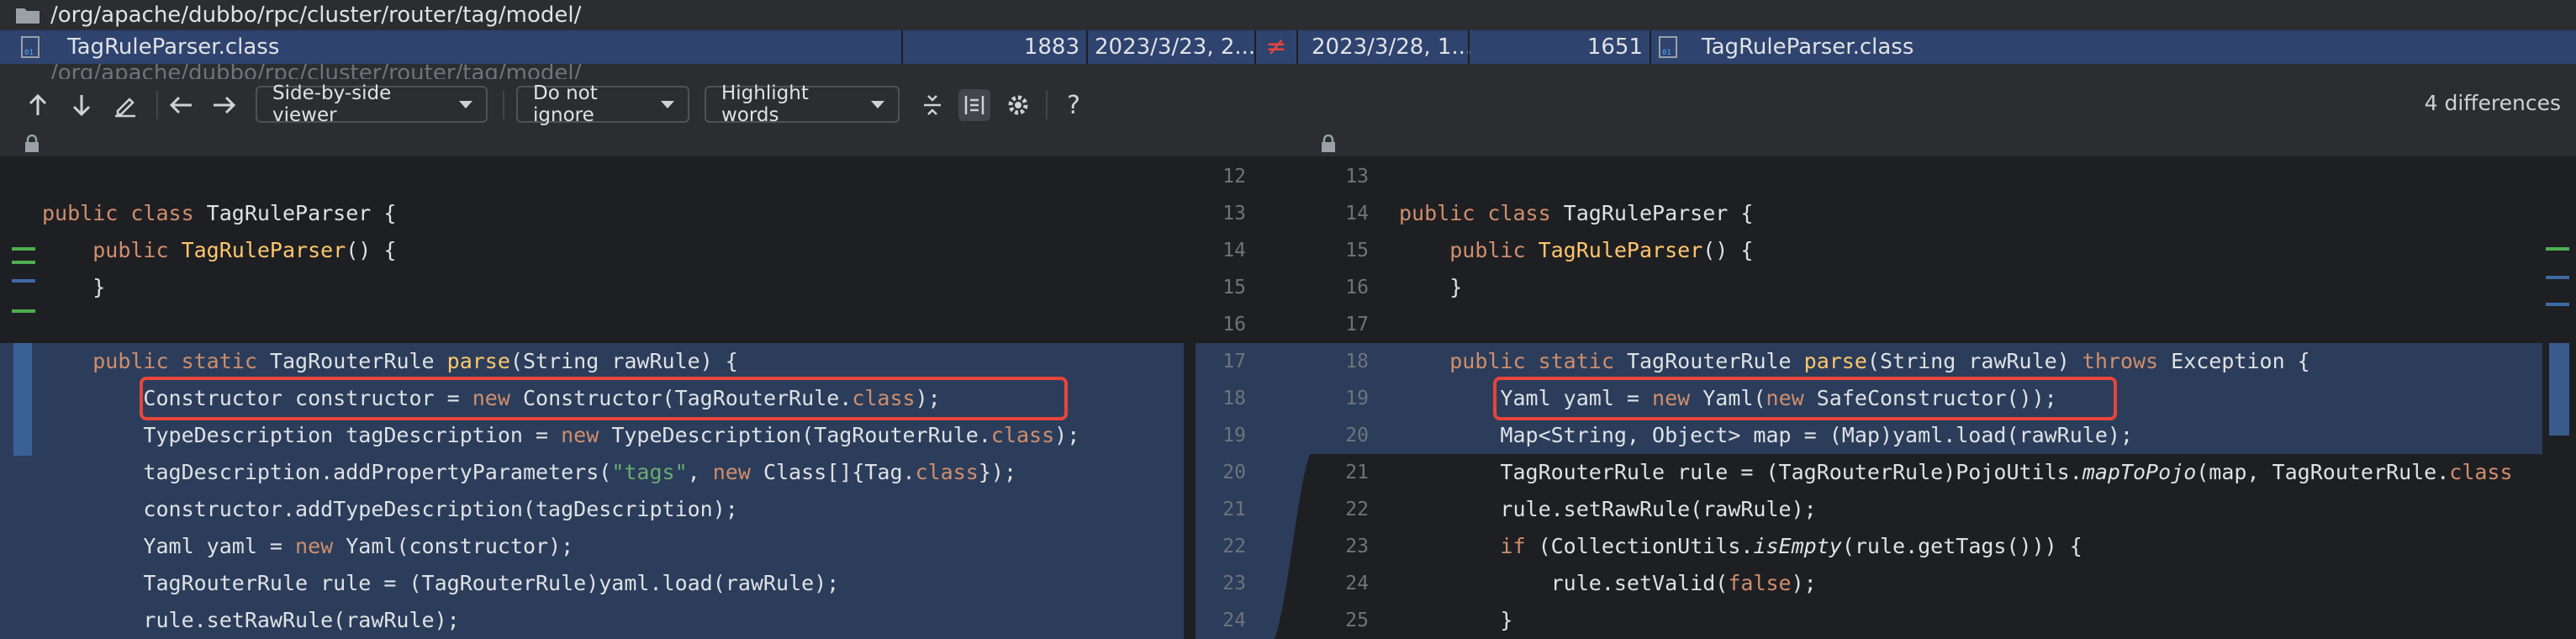 This screenshot has width=2576, height=639. I want to click on next-difference-icon, so click(82, 105).